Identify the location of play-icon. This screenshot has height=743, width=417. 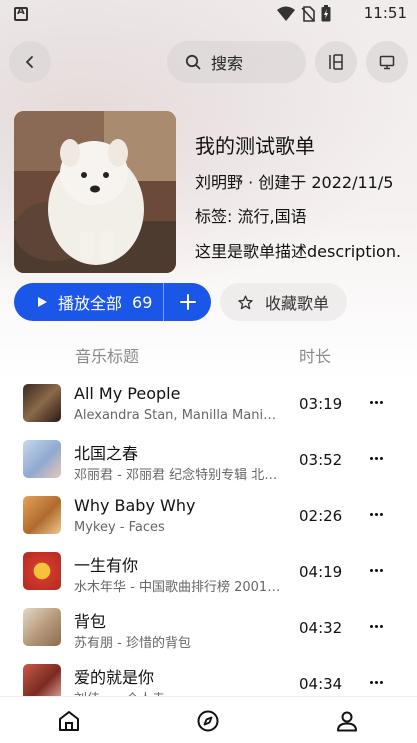
(42, 302).